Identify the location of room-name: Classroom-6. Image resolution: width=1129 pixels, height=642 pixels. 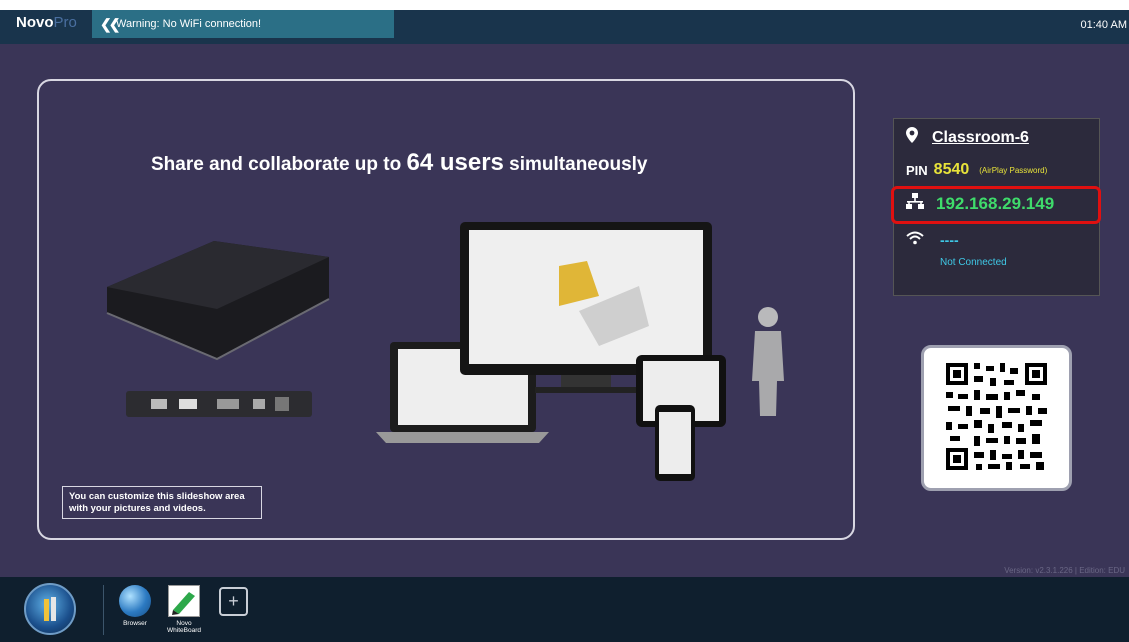
(980, 137).